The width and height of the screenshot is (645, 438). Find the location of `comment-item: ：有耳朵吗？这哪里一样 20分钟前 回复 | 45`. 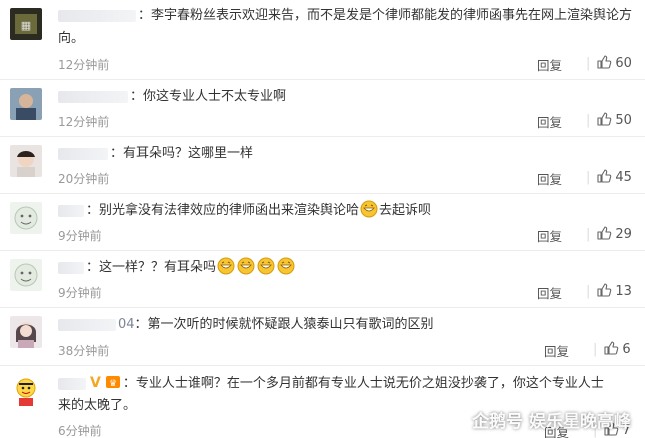

comment-item: ：有耳朵吗？这哪里一样 20分钟前 回复 | 45 is located at coordinates (322, 165).